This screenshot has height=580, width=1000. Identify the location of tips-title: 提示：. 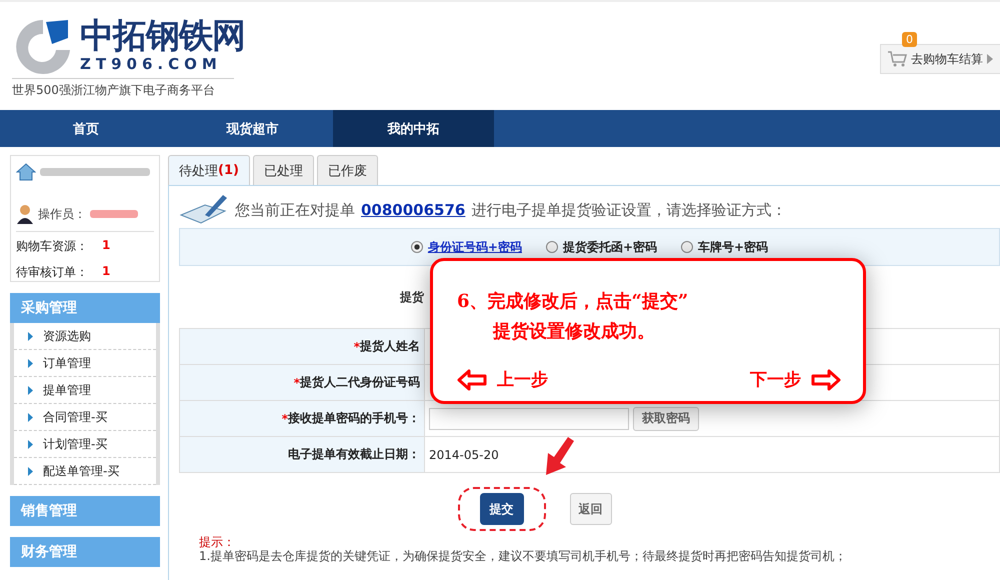
(217, 542).